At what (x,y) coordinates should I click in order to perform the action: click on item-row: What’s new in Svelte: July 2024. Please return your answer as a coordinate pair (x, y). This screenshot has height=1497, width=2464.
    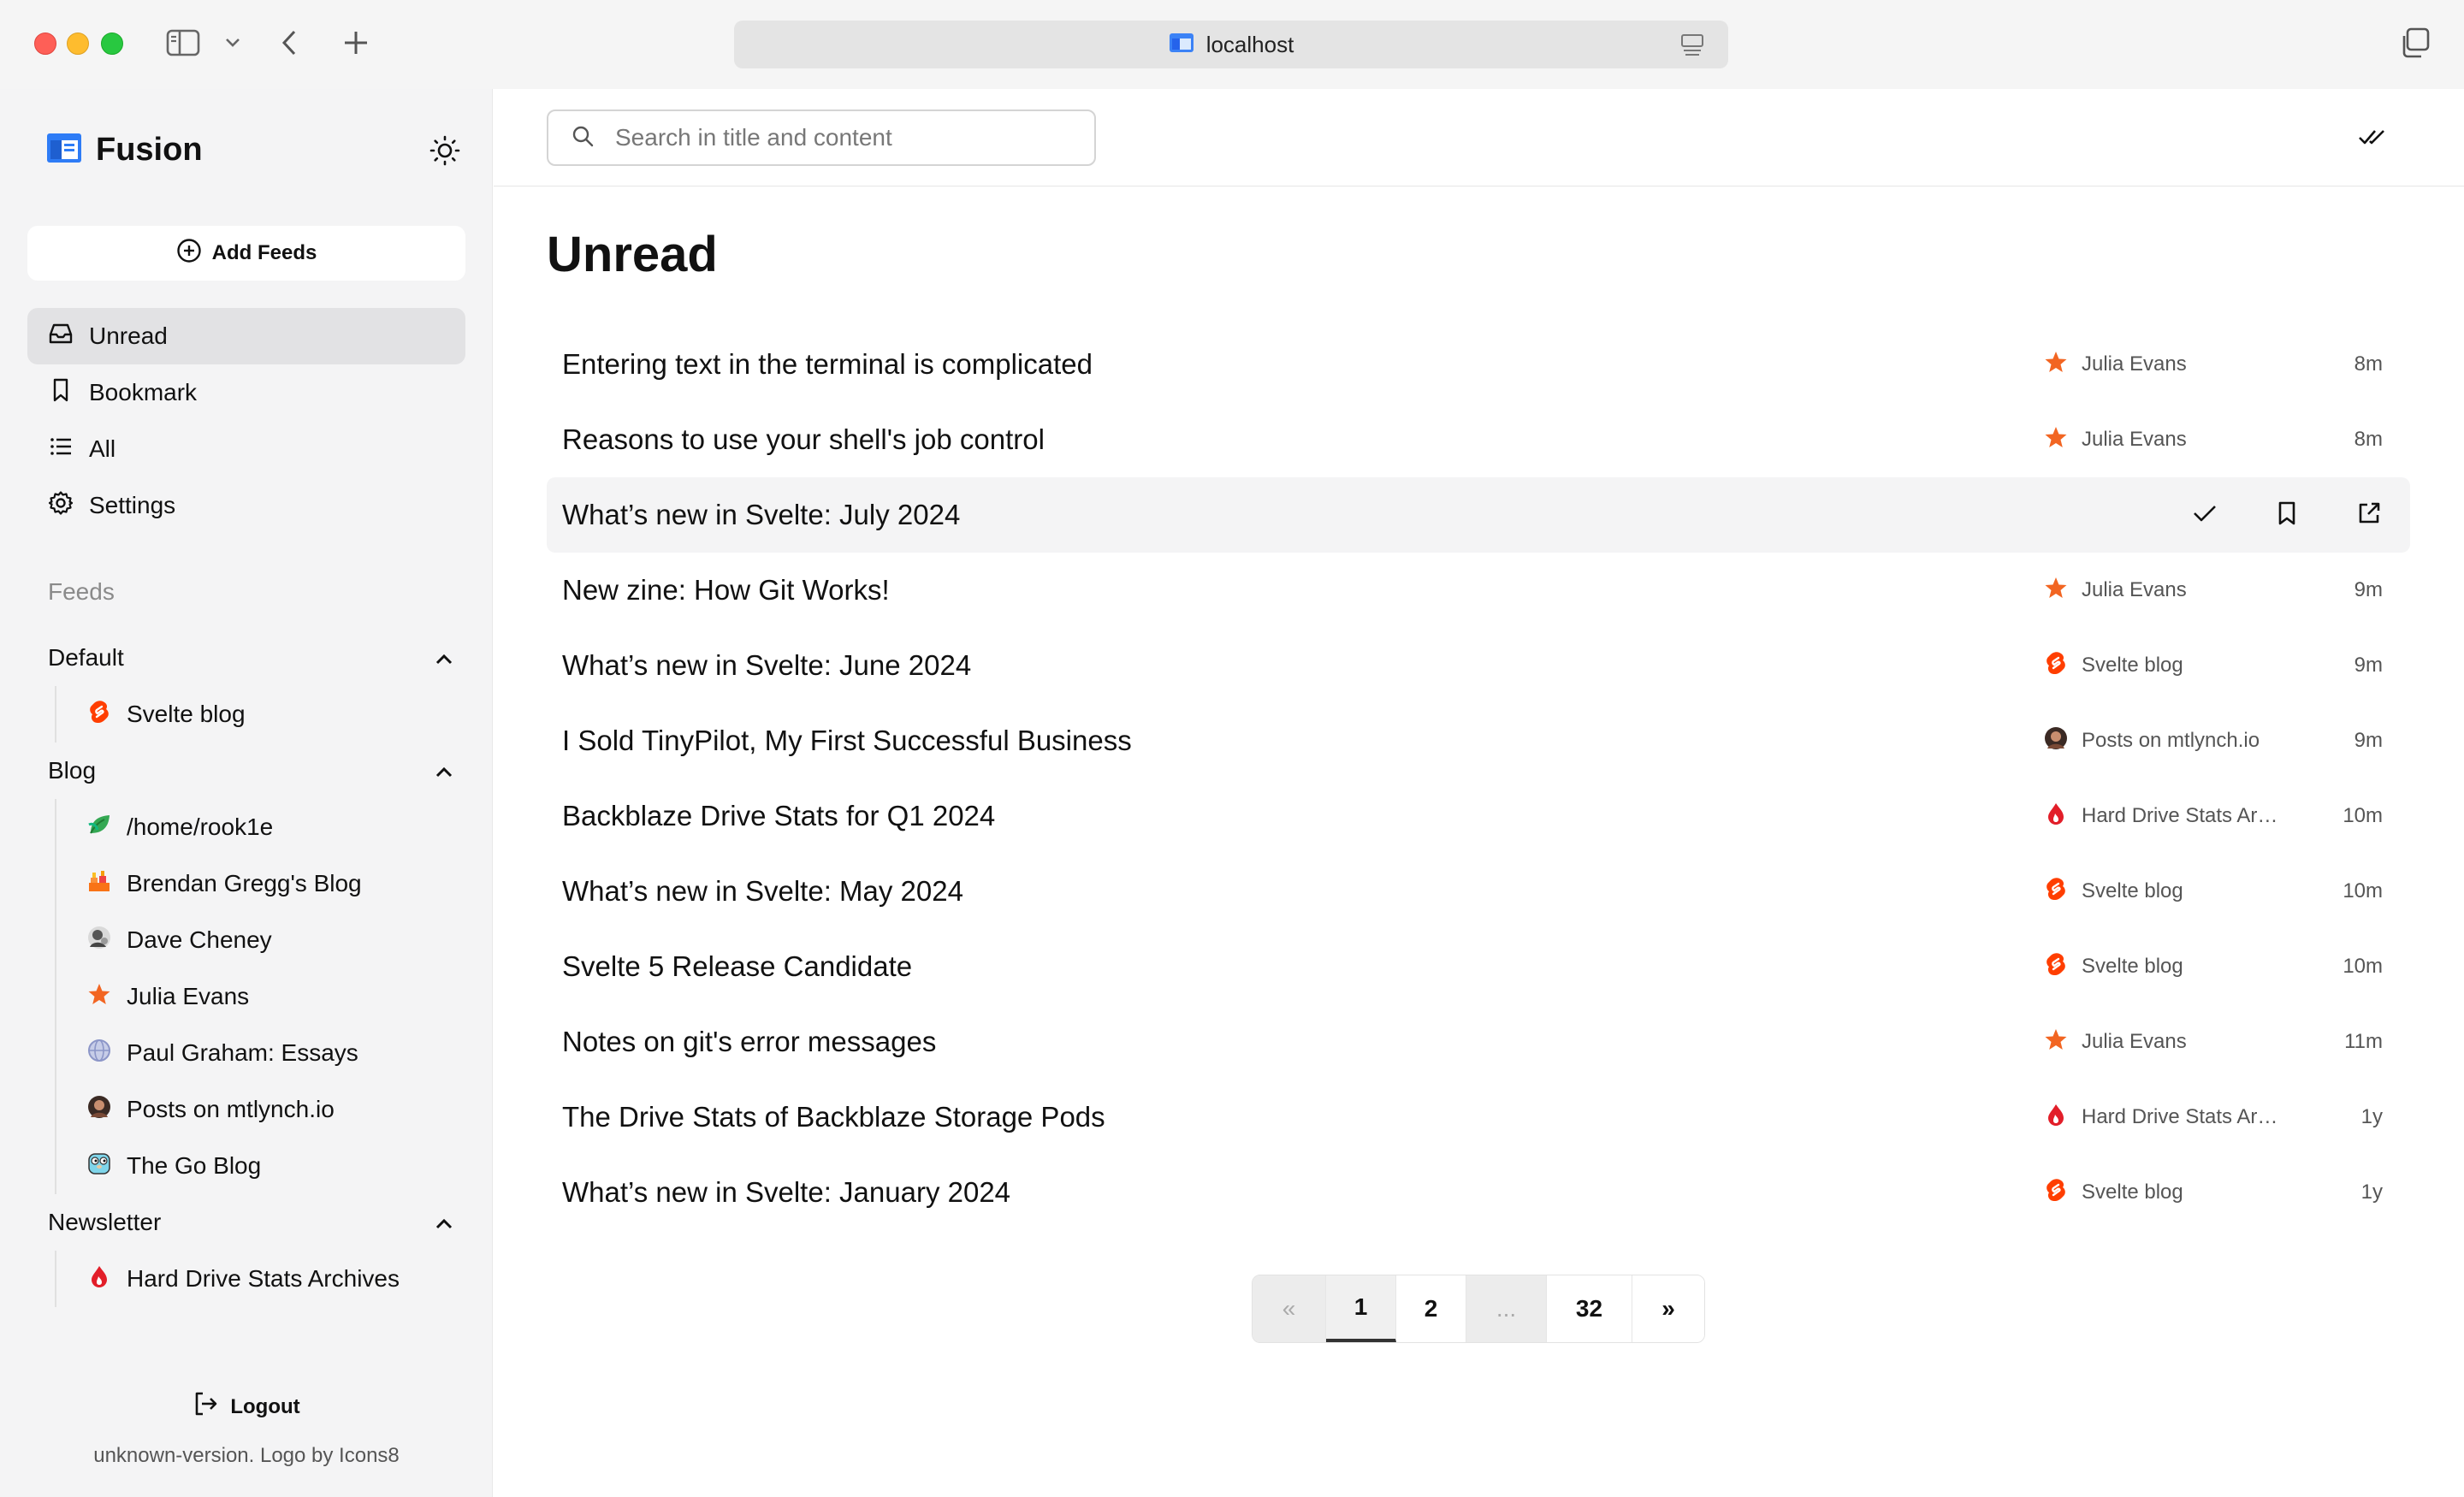
    Looking at the image, I should click on (1478, 515).